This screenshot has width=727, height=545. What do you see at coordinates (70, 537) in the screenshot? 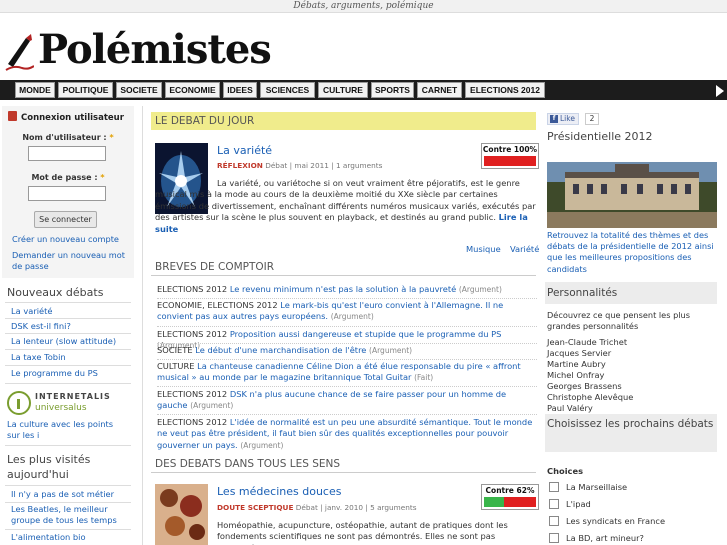
I see `most-visited-link: L'alimentation bio` at bounding box center [70, 537].